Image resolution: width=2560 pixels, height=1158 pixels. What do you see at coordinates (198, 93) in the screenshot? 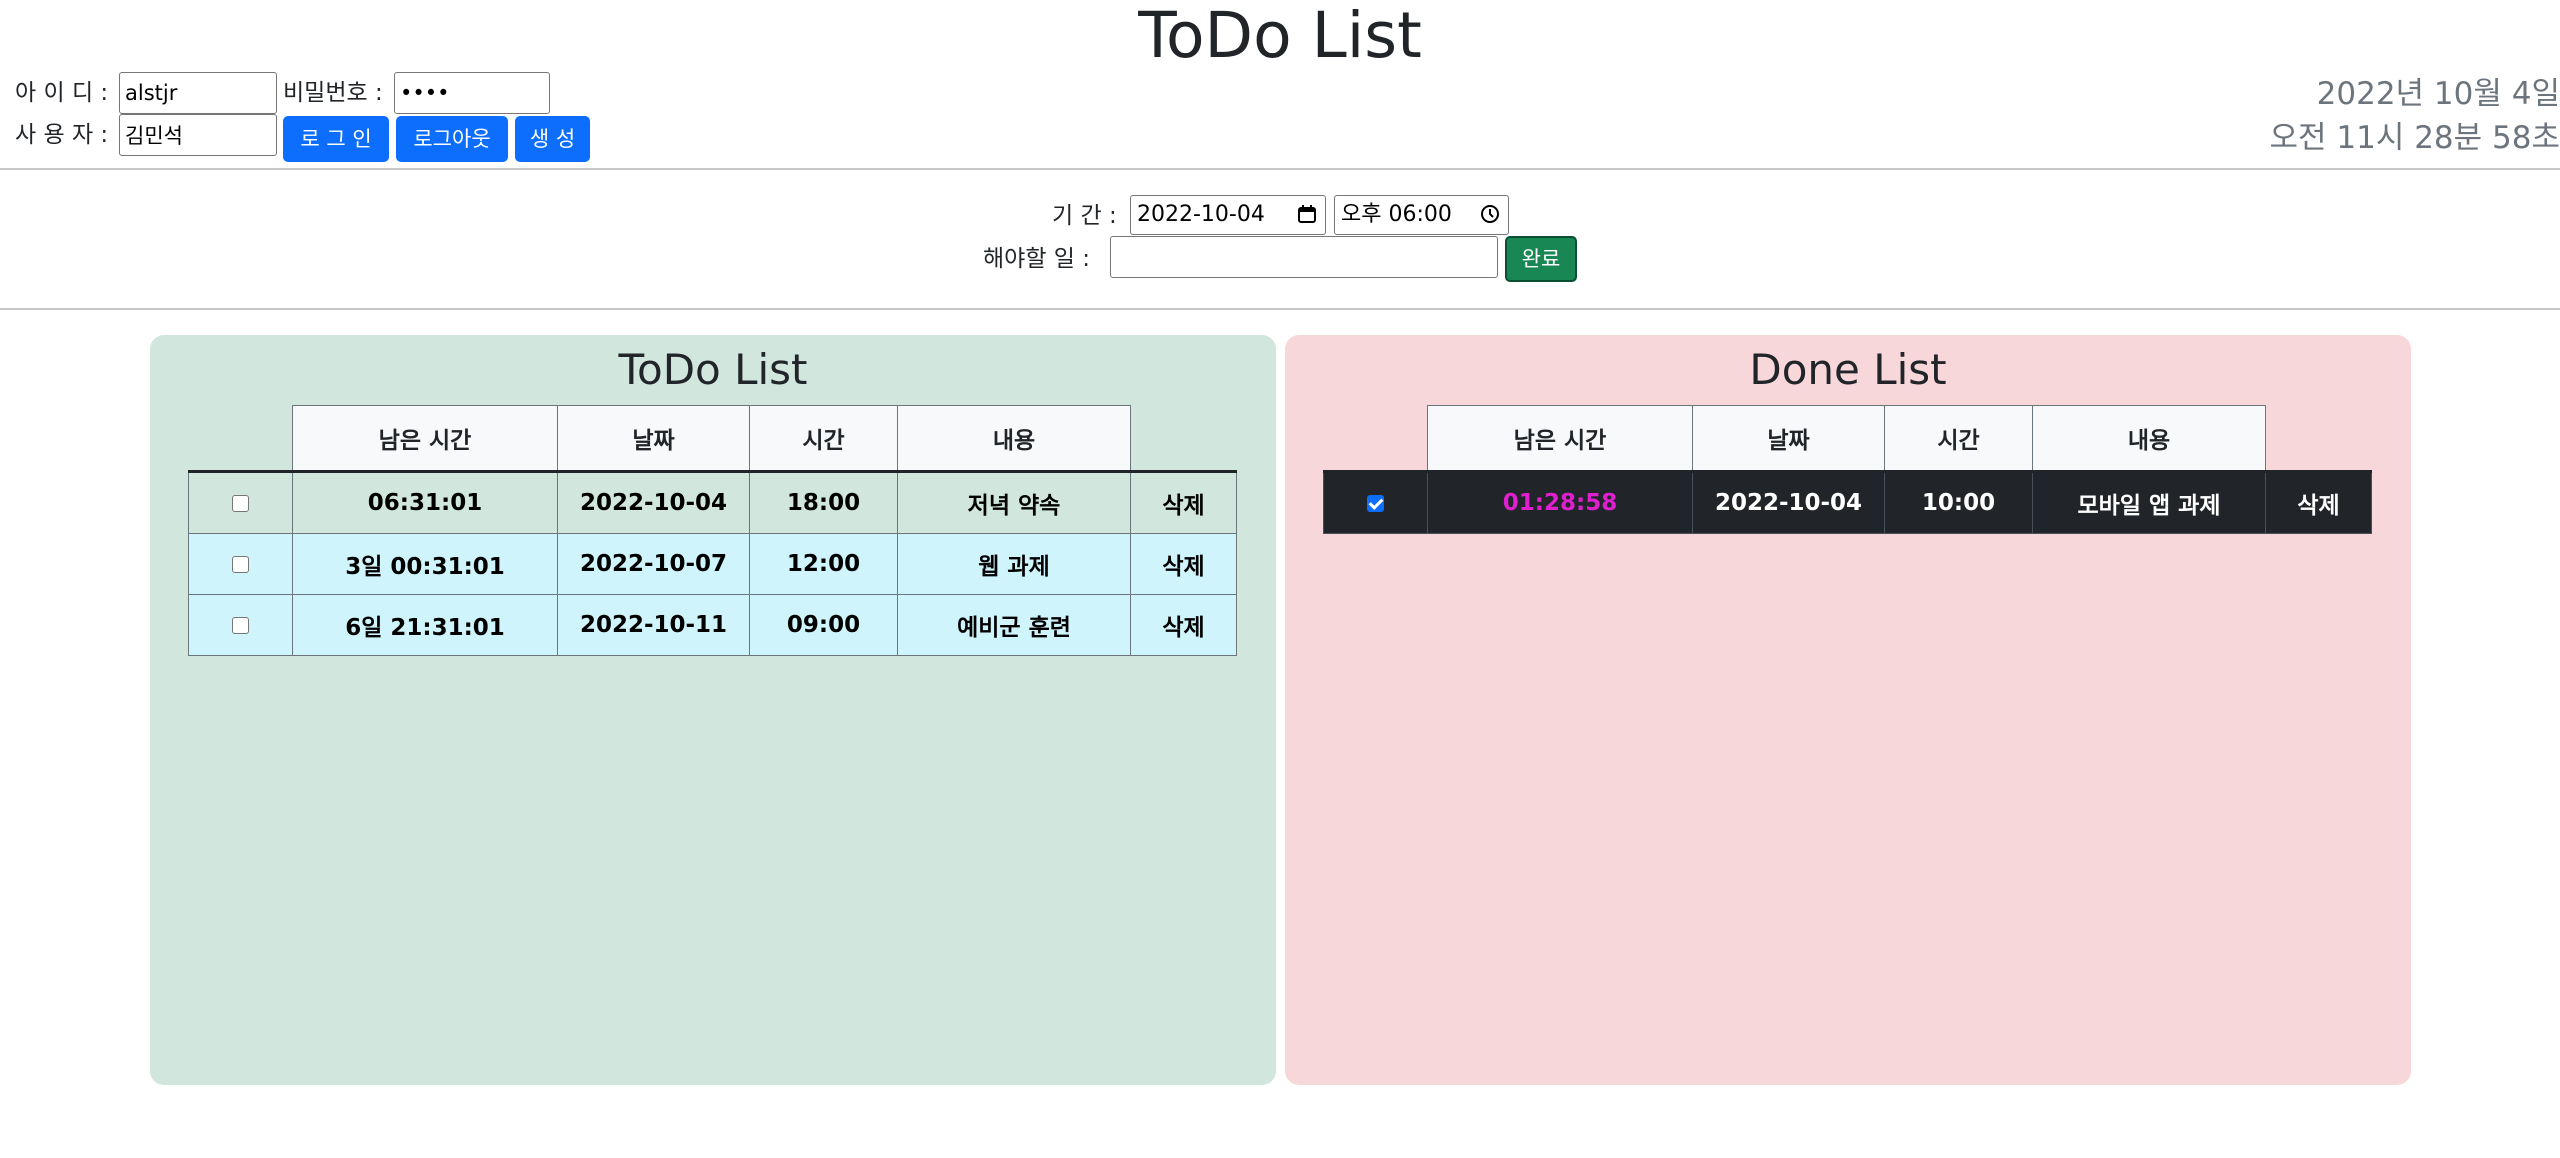
I see `id-input` at bounding box center [198, 93].